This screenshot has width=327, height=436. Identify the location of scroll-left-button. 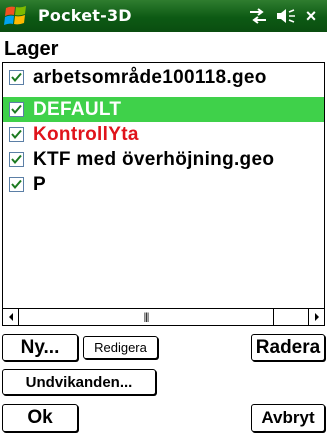
(11, 317).